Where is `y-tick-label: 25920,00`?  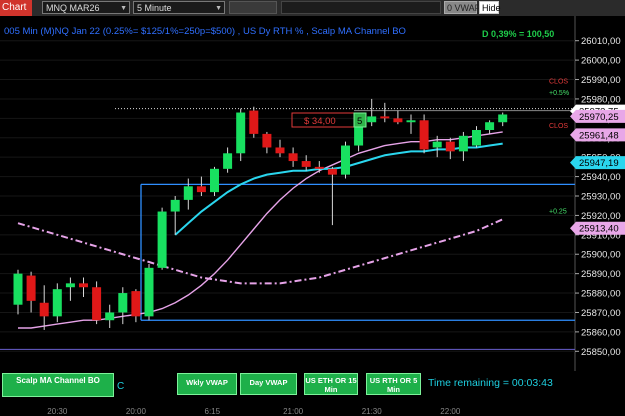 y-tick-label: 25920,00 is located at coordinates (601, 216).